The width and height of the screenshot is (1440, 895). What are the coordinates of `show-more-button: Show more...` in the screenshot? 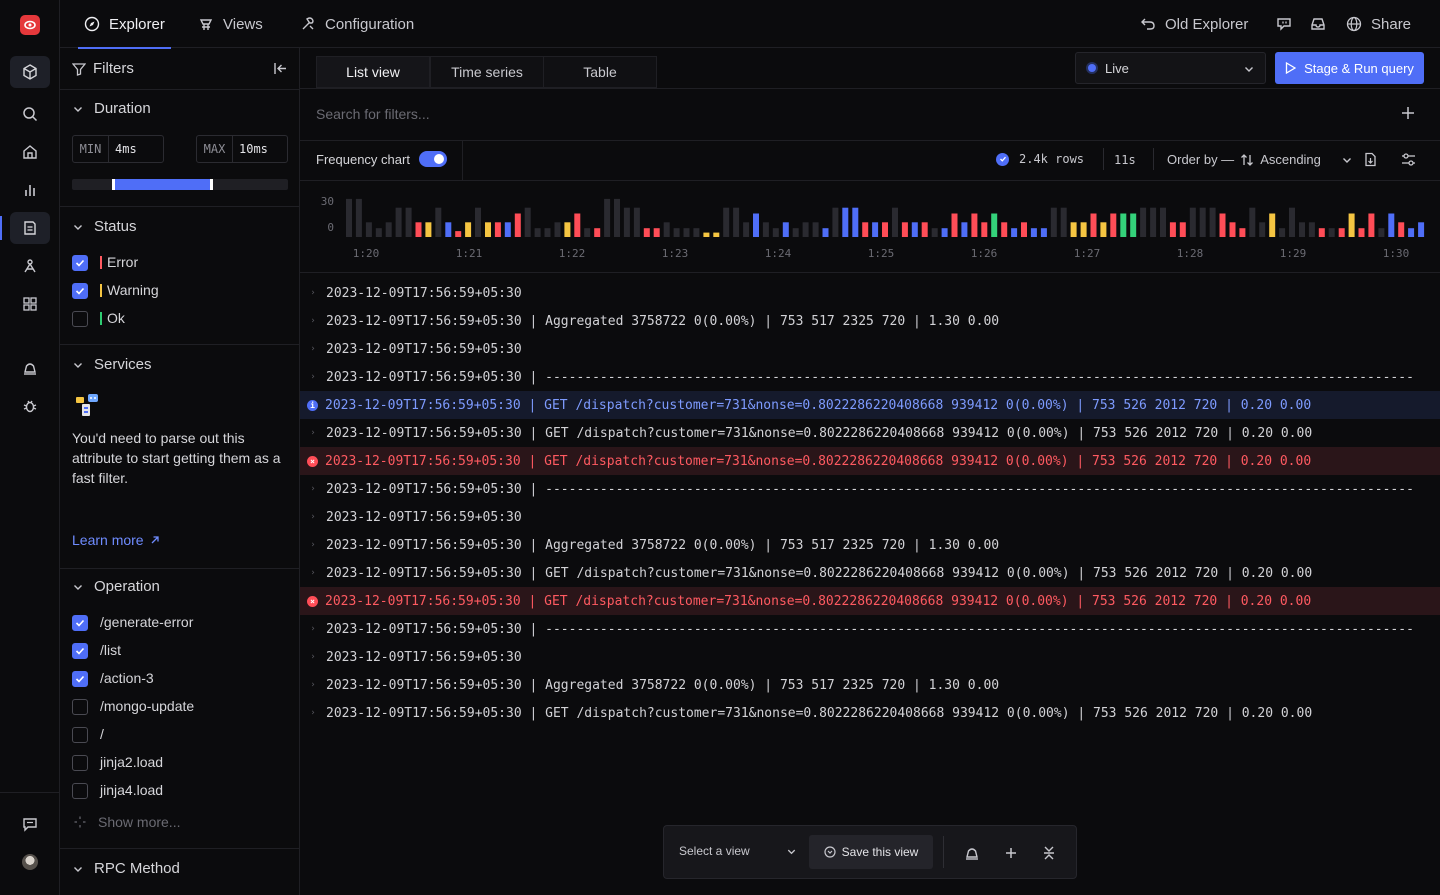 It's located at (127, 822).